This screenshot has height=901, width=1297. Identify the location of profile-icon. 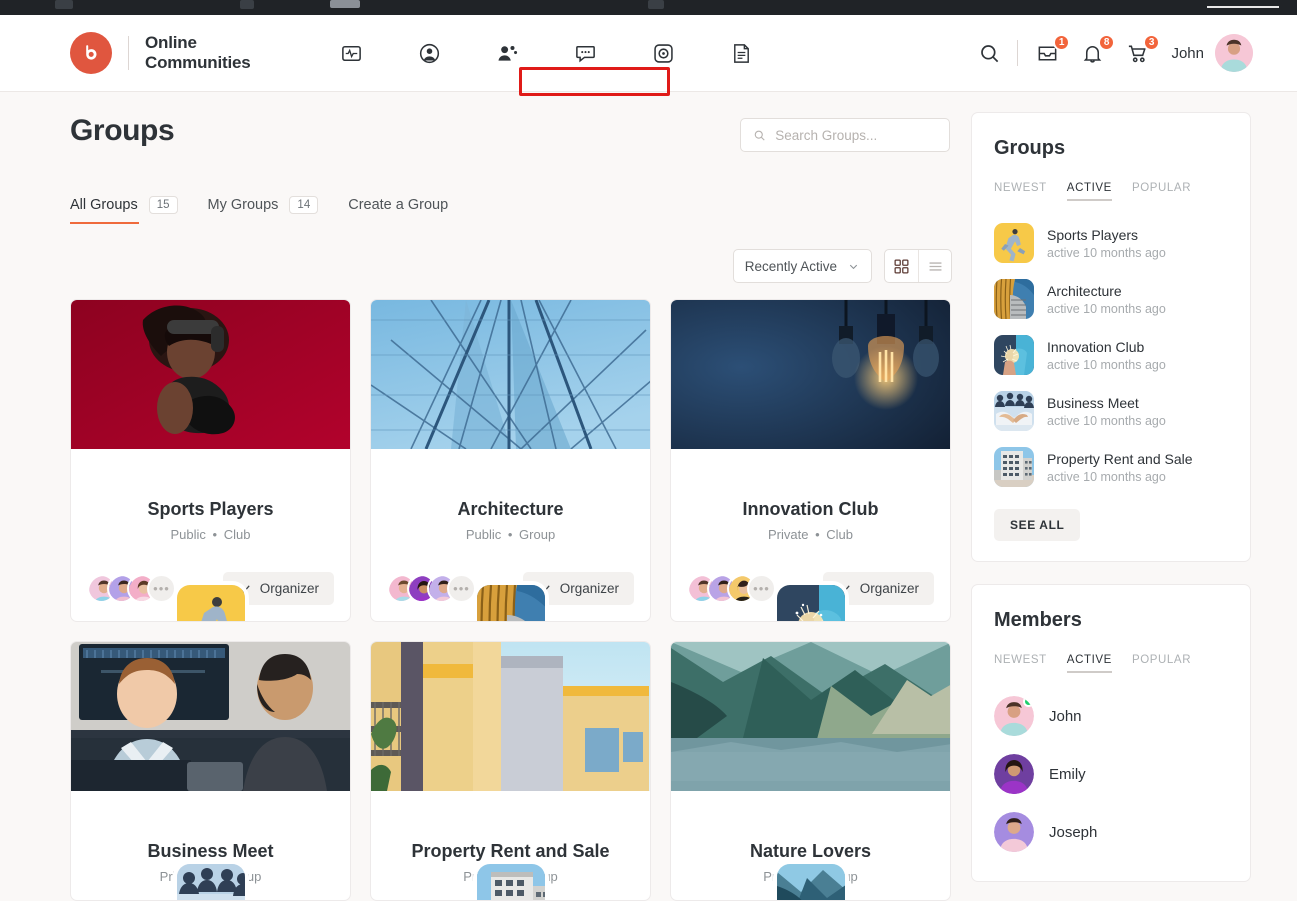
(429, 53).